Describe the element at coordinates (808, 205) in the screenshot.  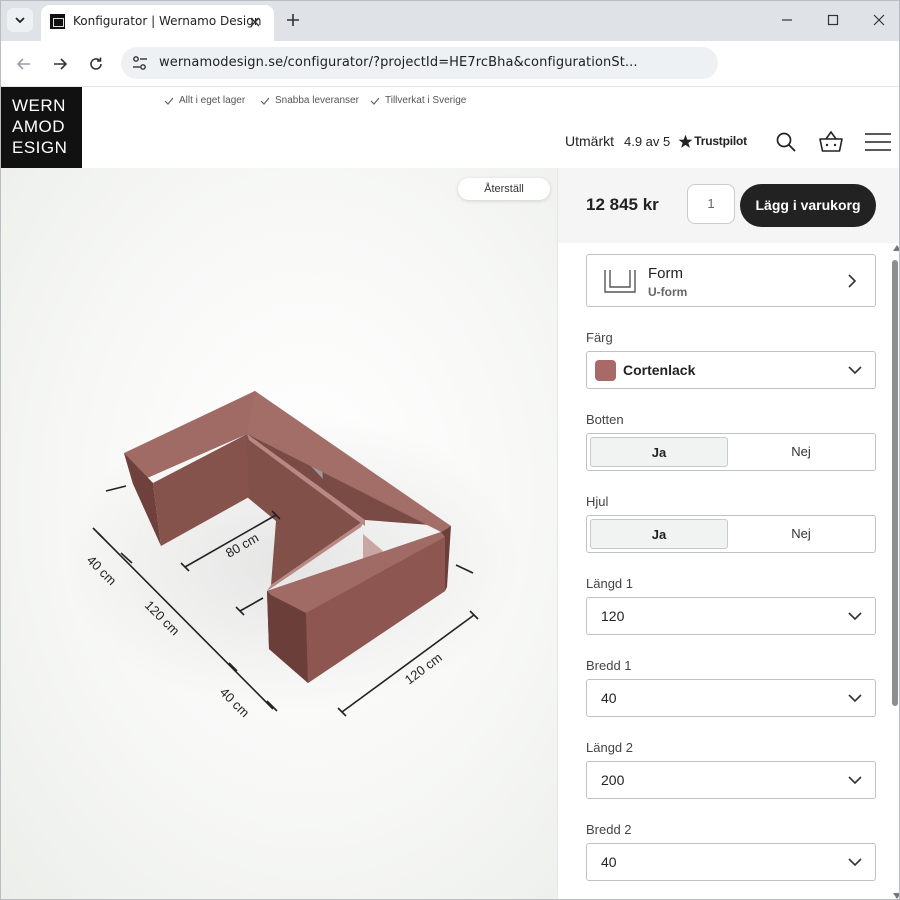
I see `add-to-cart-button: Lägg i varukorg` at that location.